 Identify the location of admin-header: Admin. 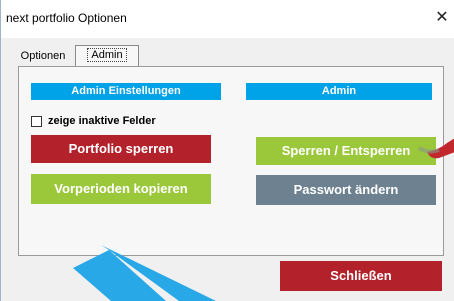
(339, 91).